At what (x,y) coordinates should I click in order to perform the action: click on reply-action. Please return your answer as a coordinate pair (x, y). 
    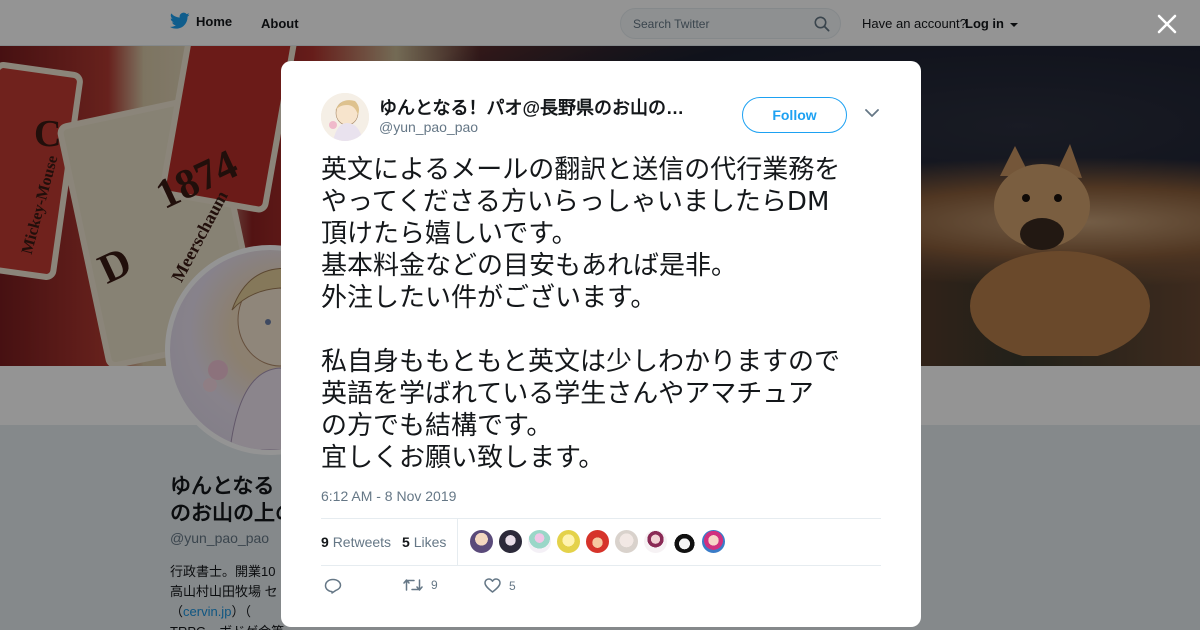
    Looking at the image, I should click on (333, 586).